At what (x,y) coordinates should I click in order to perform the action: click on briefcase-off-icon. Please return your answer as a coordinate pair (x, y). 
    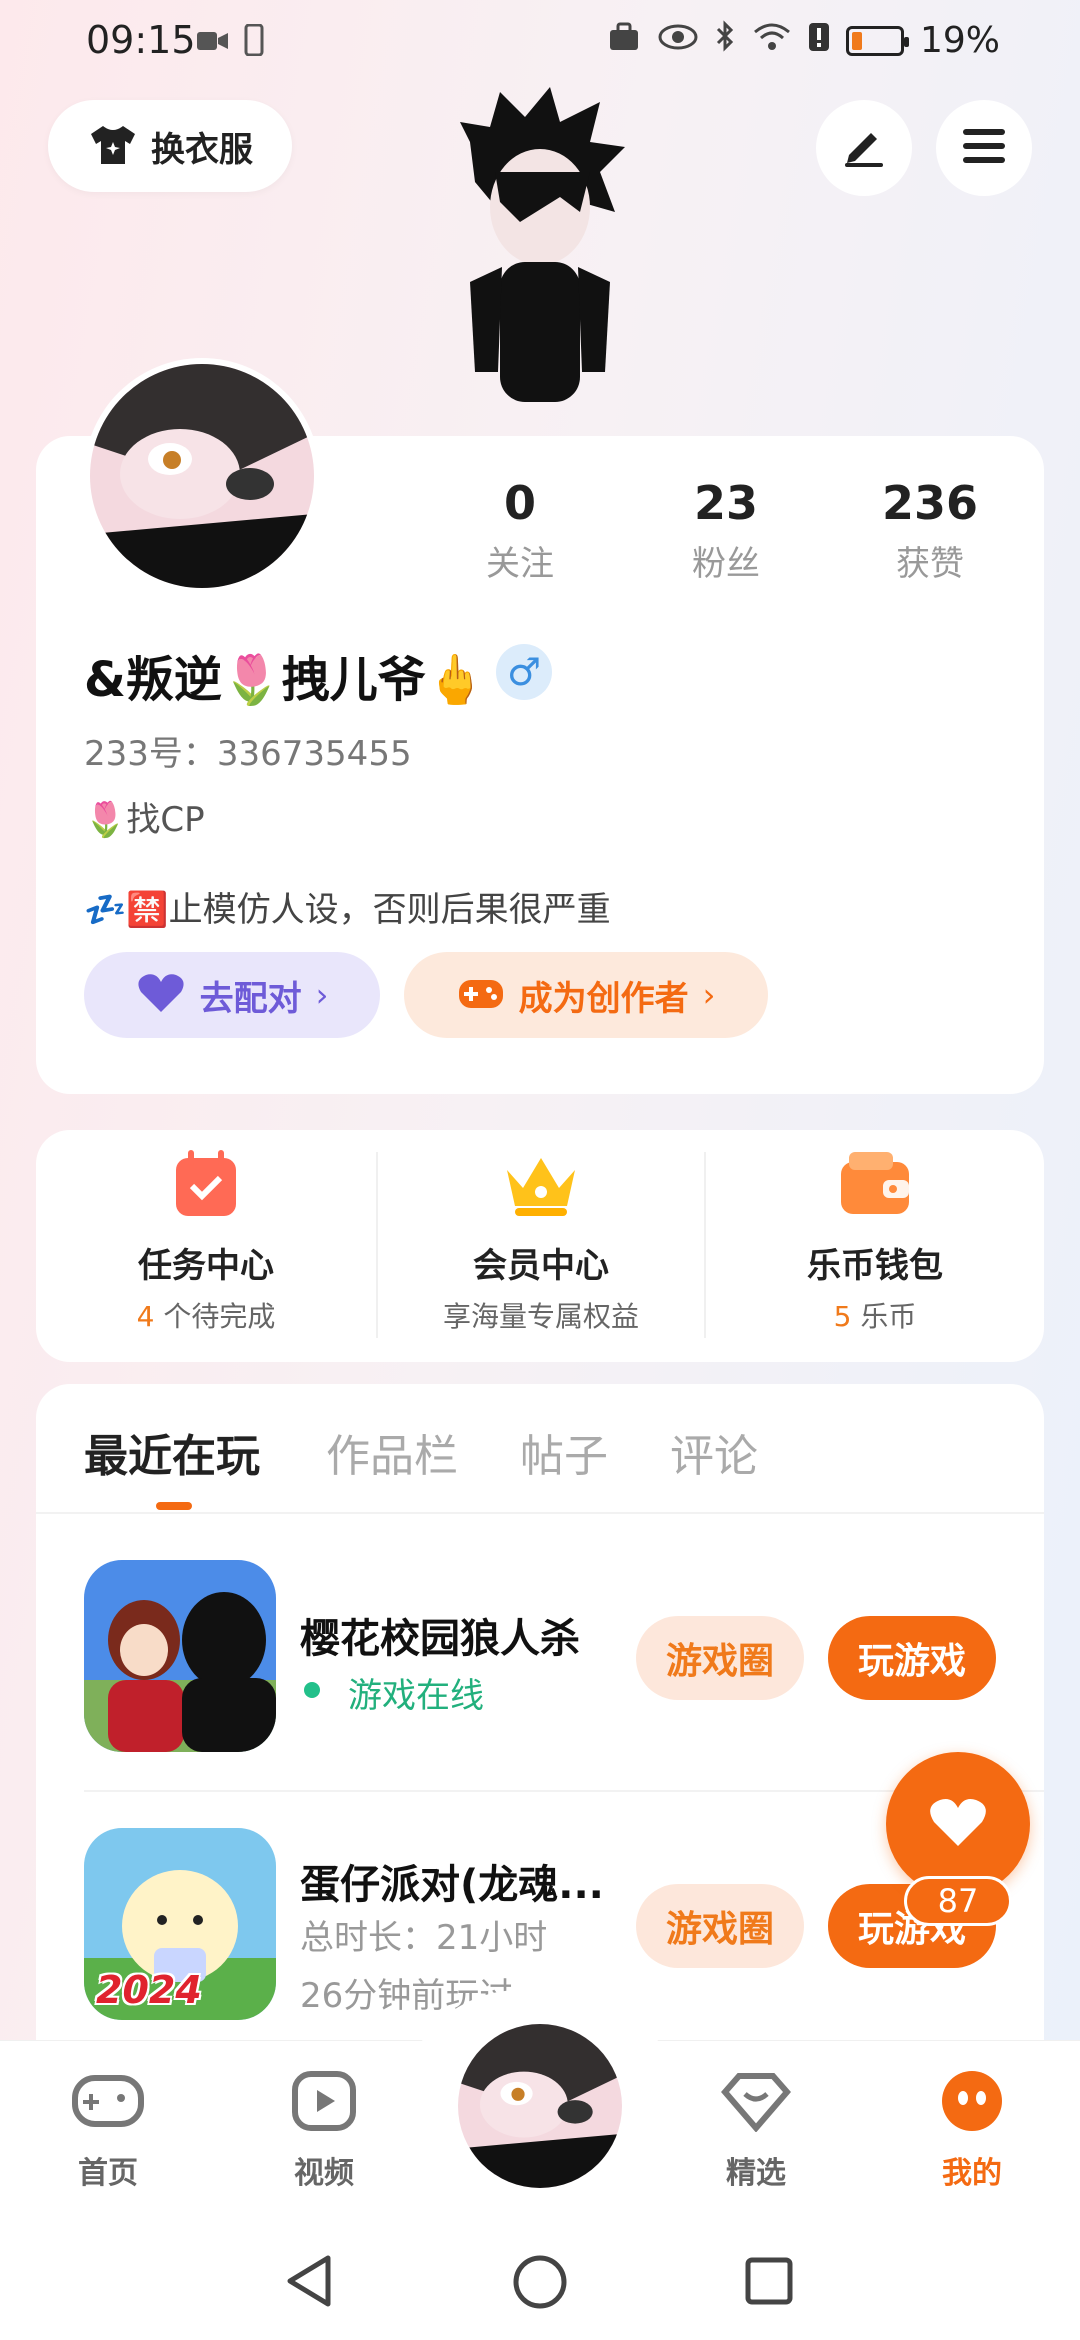
    Looking at the image, I should click on (625, 40).